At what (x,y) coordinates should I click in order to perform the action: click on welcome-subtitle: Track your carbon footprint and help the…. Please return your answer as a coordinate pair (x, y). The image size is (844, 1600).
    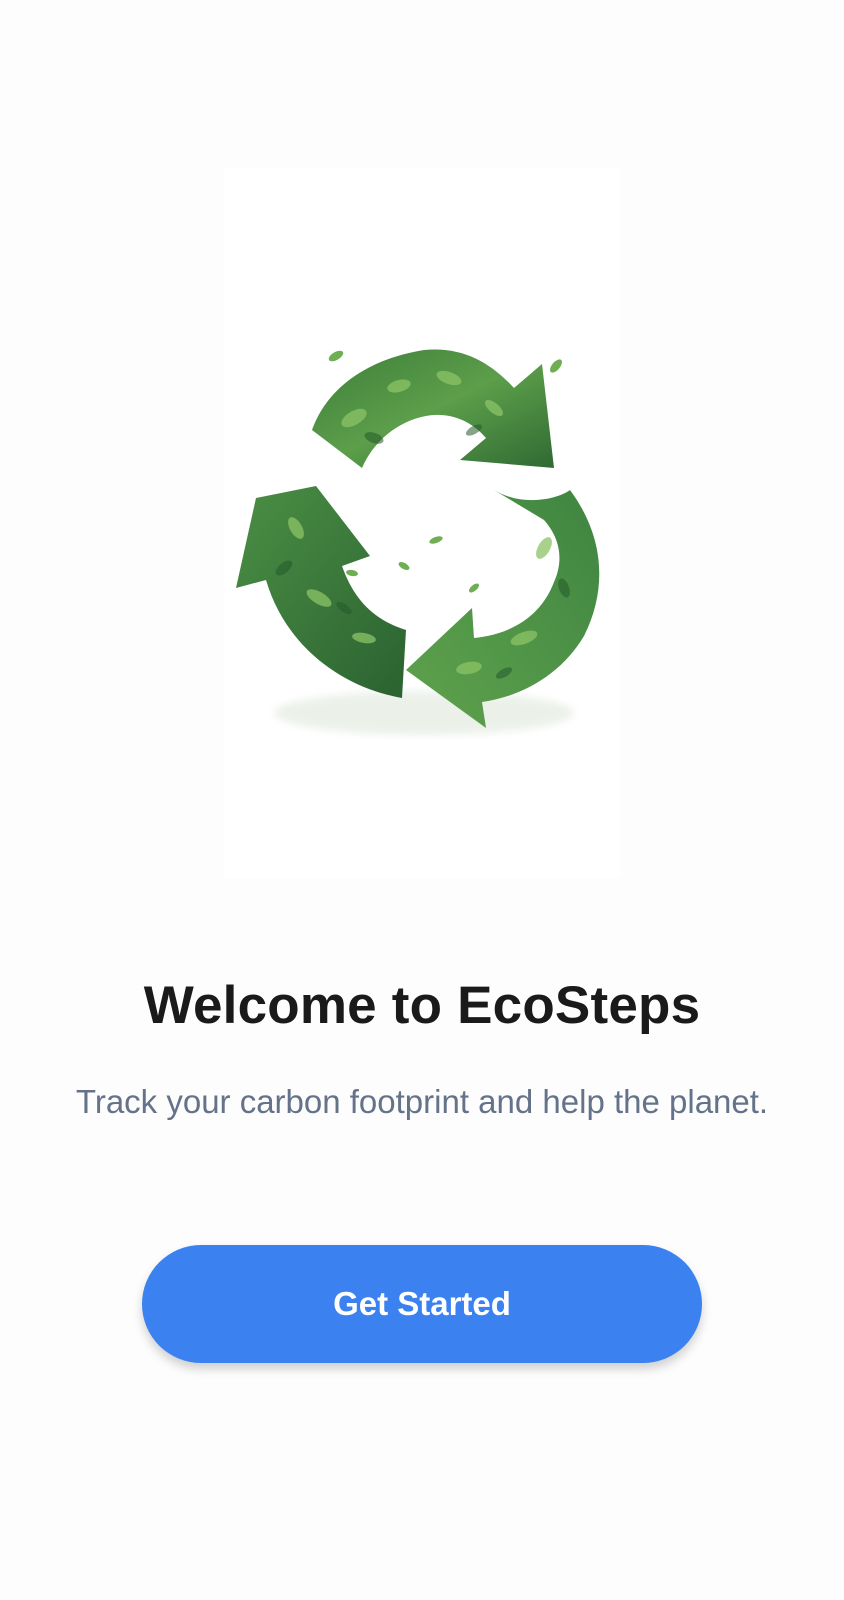
    Looking at the image, I should click on (422, 1101).